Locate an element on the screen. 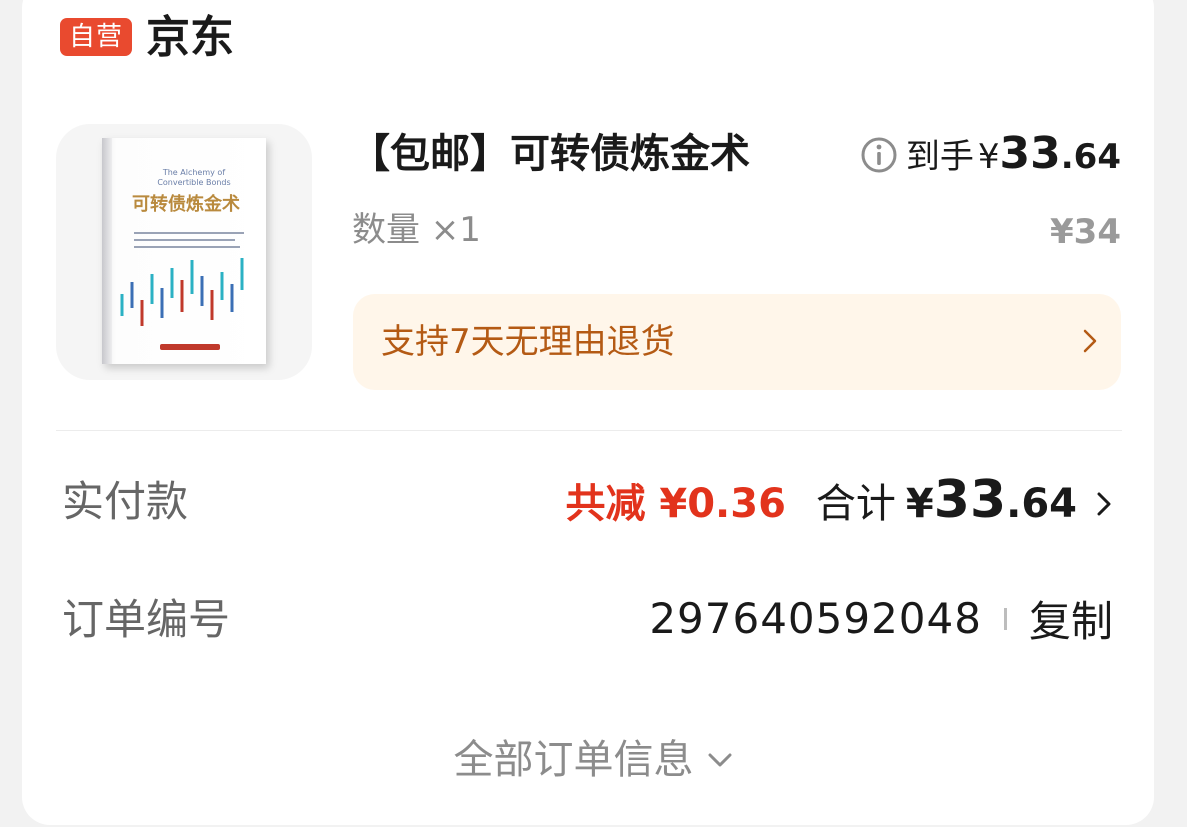 This screenshot has width=1187, height=827. book-english-title-line2: Convertible Bonds is located at coordinates (194, 182).